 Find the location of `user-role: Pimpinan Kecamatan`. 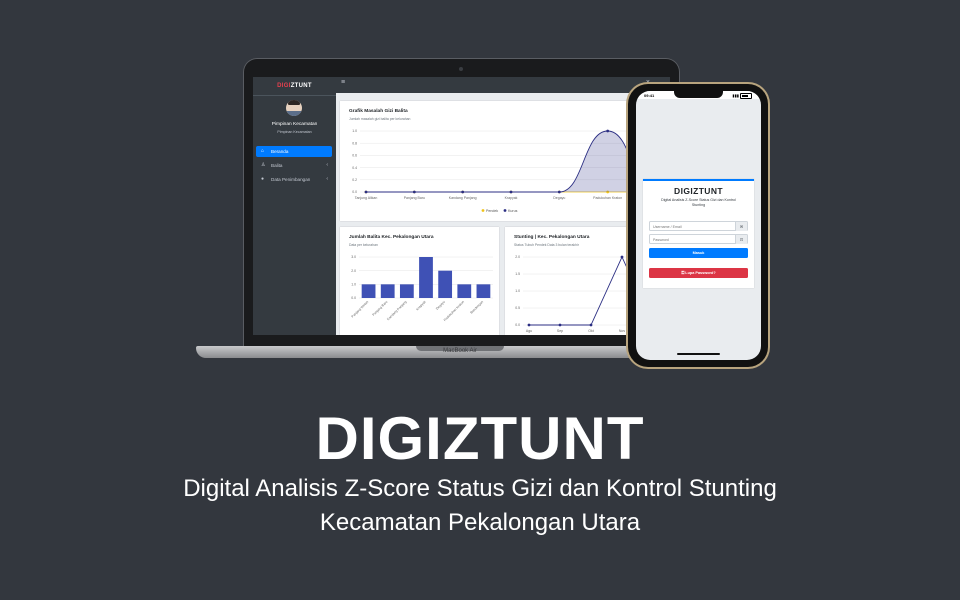

user-role: Pimpinan Kecamatan is located at coordinates (294, 132).